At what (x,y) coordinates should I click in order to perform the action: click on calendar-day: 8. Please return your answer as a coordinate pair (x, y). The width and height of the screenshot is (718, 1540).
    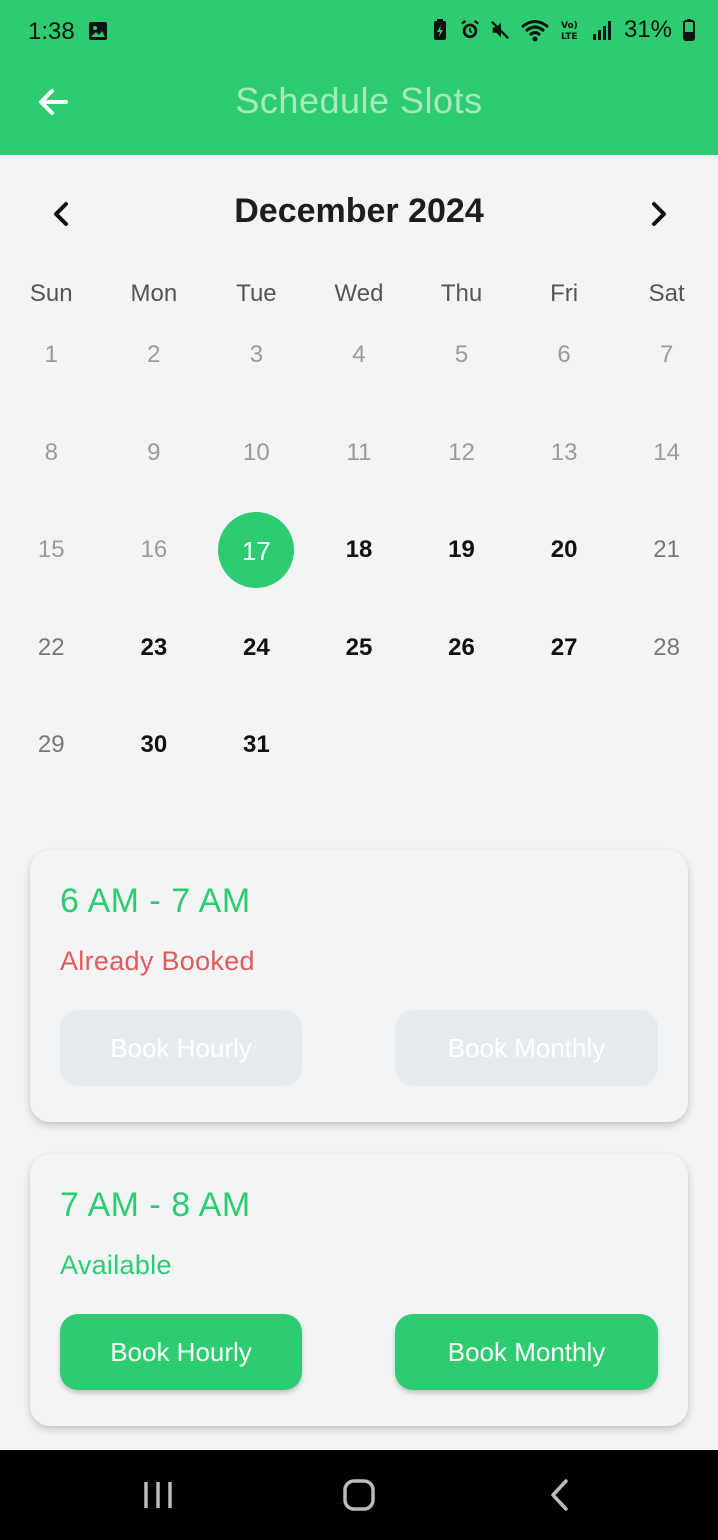
    Looking at the image, I should click on (51, 476).